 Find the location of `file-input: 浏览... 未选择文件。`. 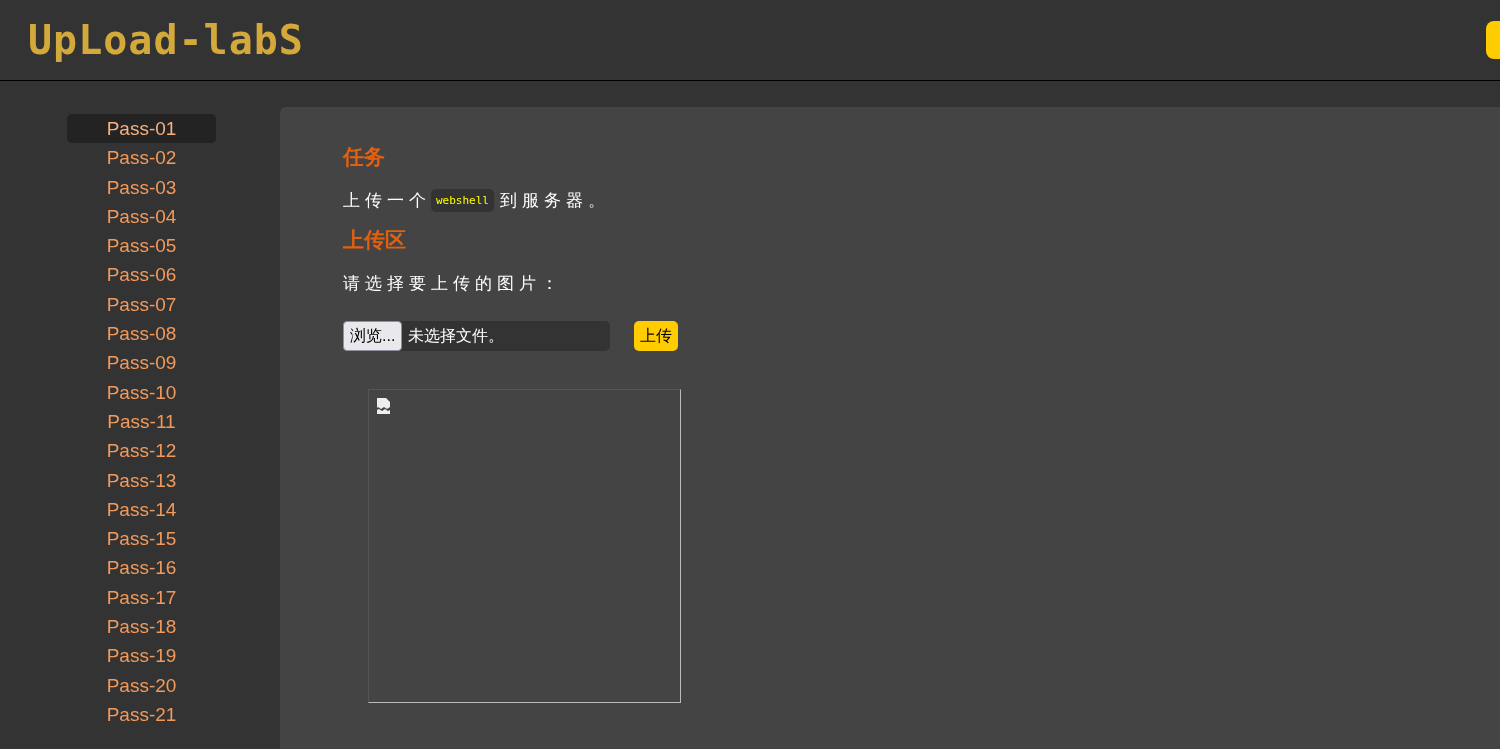

file-input: 浏览... 未选择文件。 is located at coordinates (476, 336).